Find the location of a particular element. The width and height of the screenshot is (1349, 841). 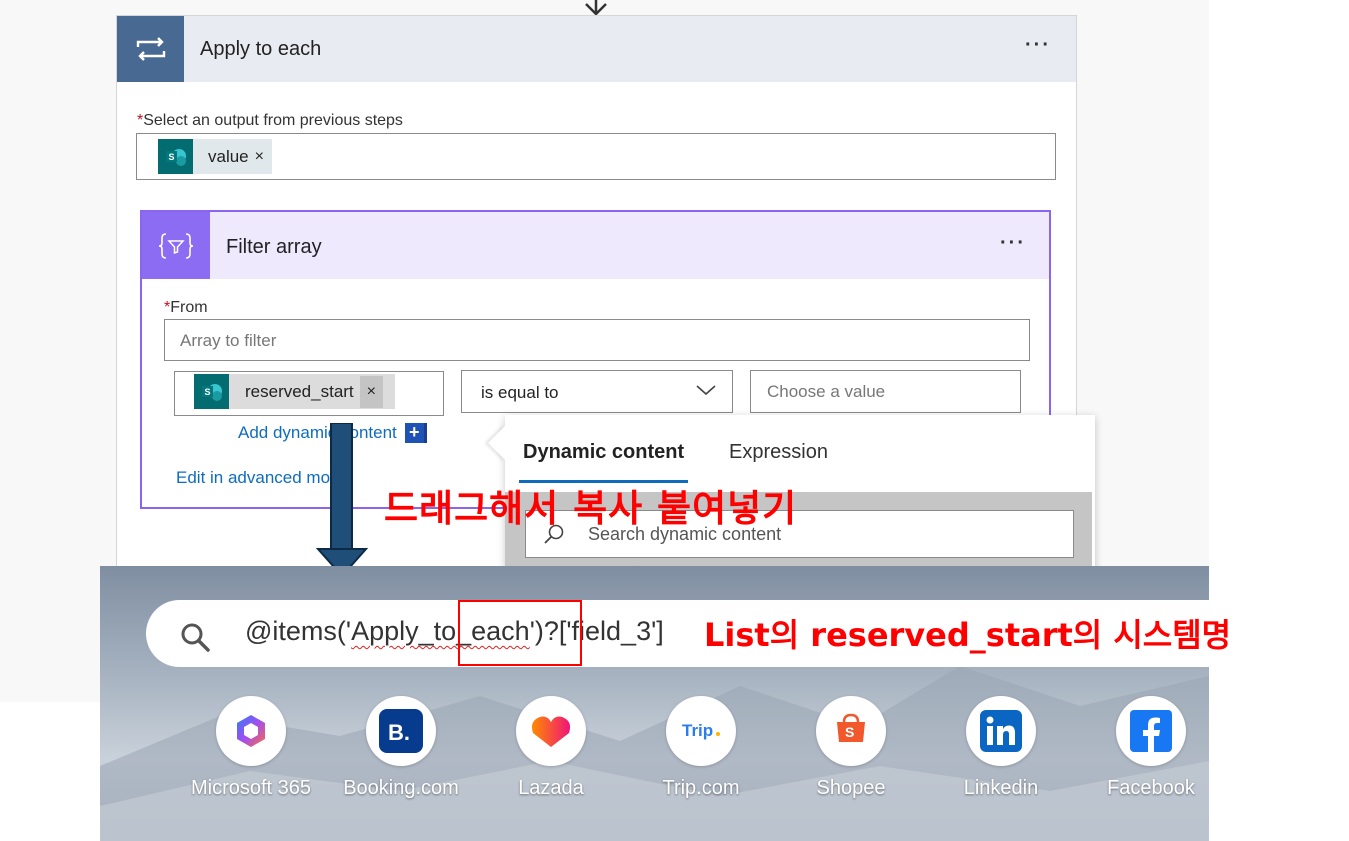

shortcut-lazada: Lazada is located at coordinates (551, 748).